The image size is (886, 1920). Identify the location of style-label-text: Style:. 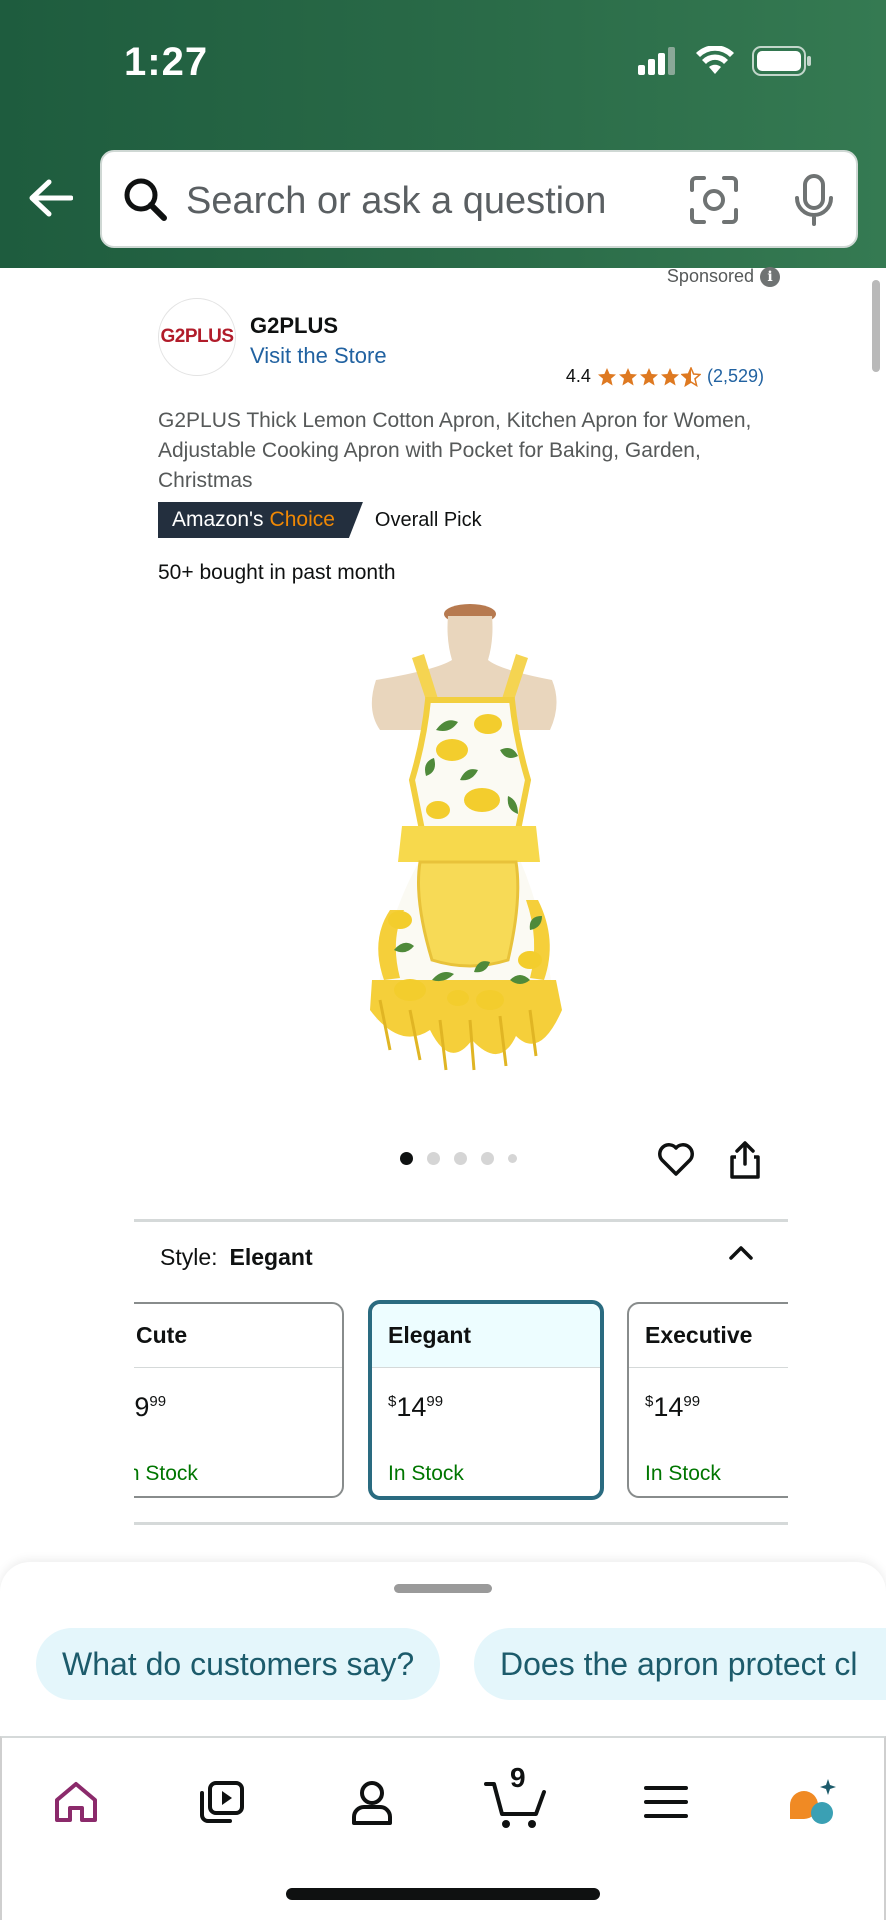
(189, 1257).